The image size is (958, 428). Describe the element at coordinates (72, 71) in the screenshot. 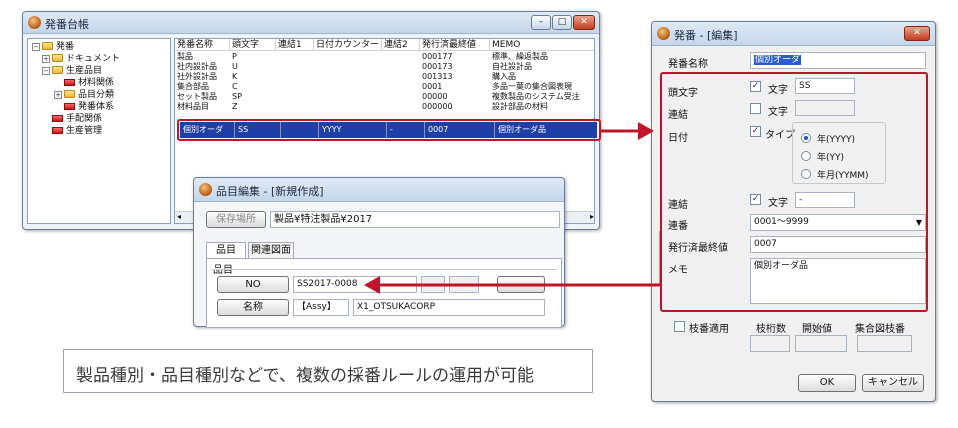

I see `tree-node-production-item: − 生産品目` at that location.